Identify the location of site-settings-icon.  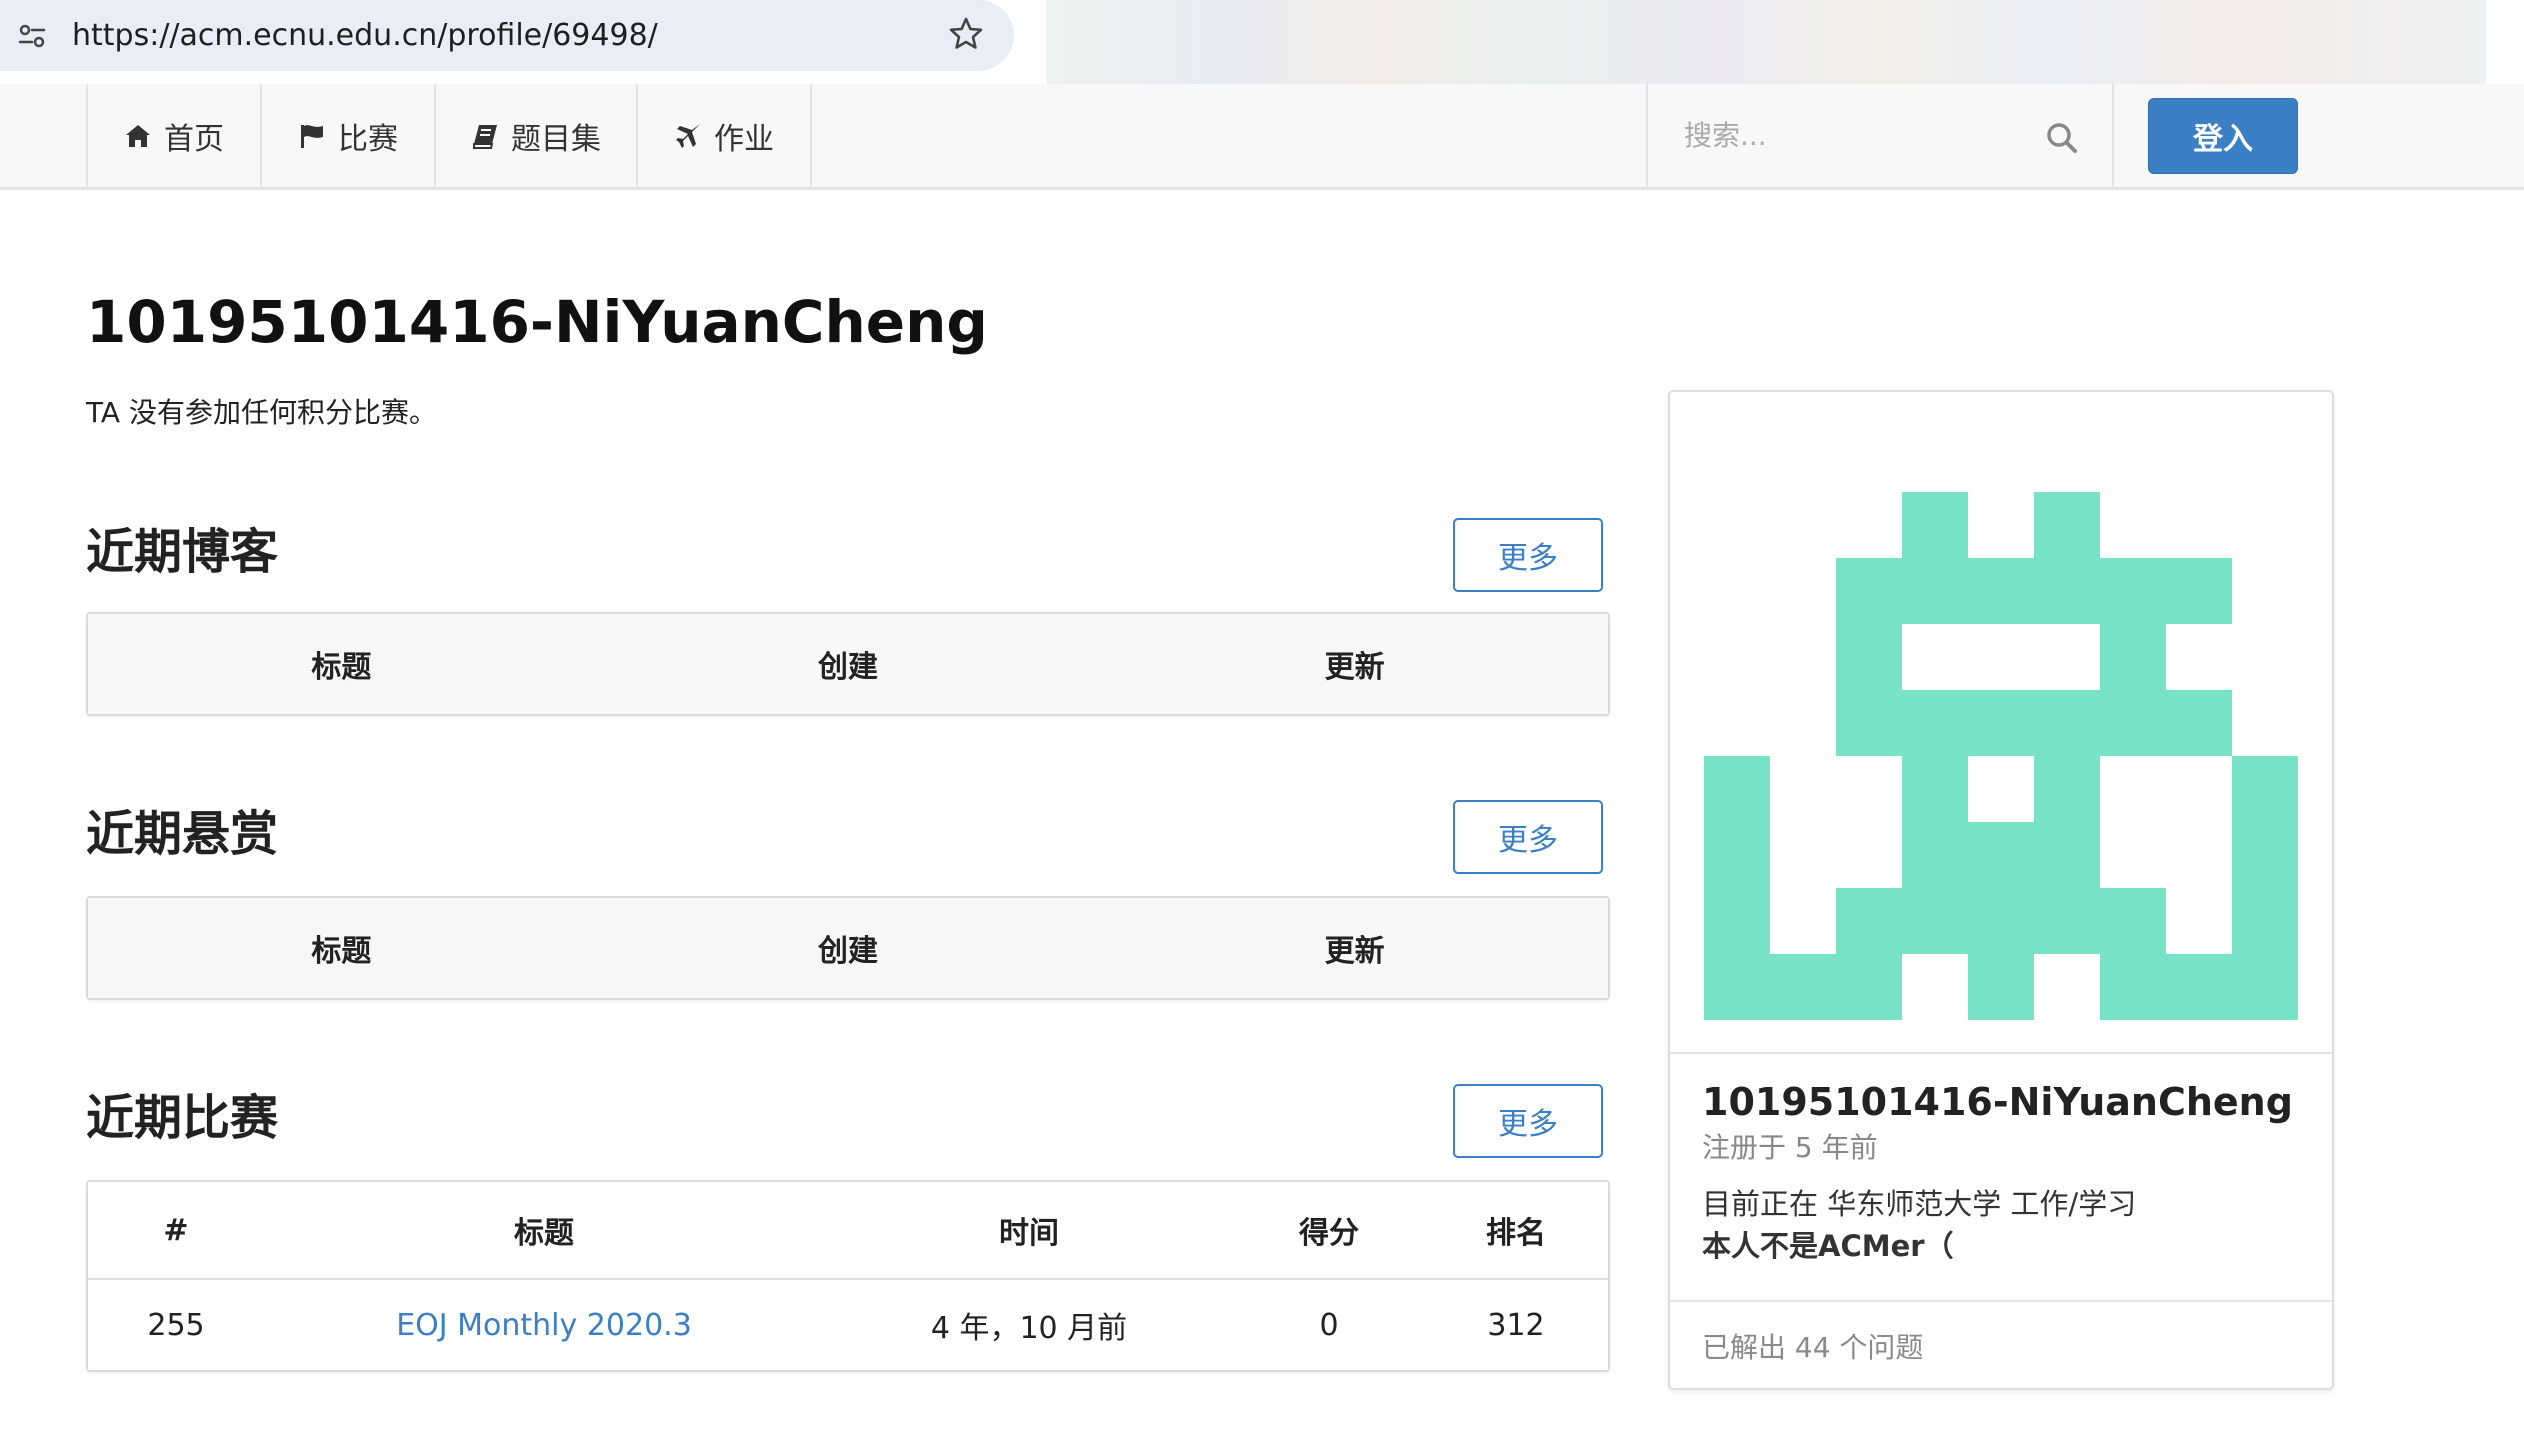
(32, 36).